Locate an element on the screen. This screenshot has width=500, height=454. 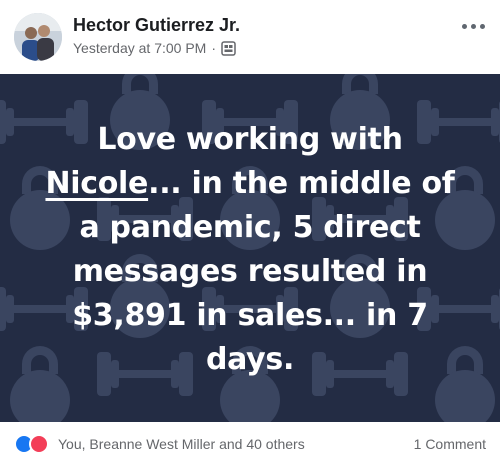
comments-count: 1 Comment is located at coordinates (450, 444).